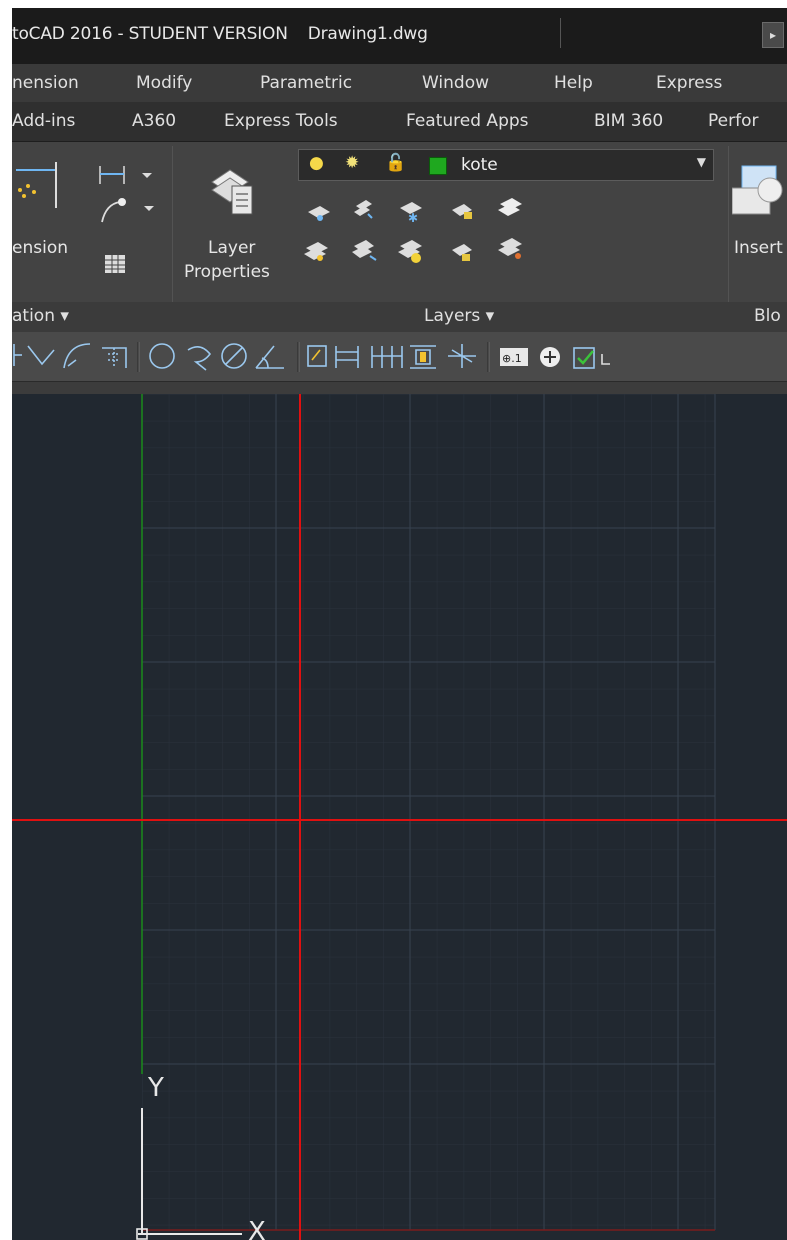 This screenshot has height=1240, width=787. What do you see at coordinates (231, 248) in the screenshot?
I see `layer-properties-label: Layer` at bounding box center [231, 248].